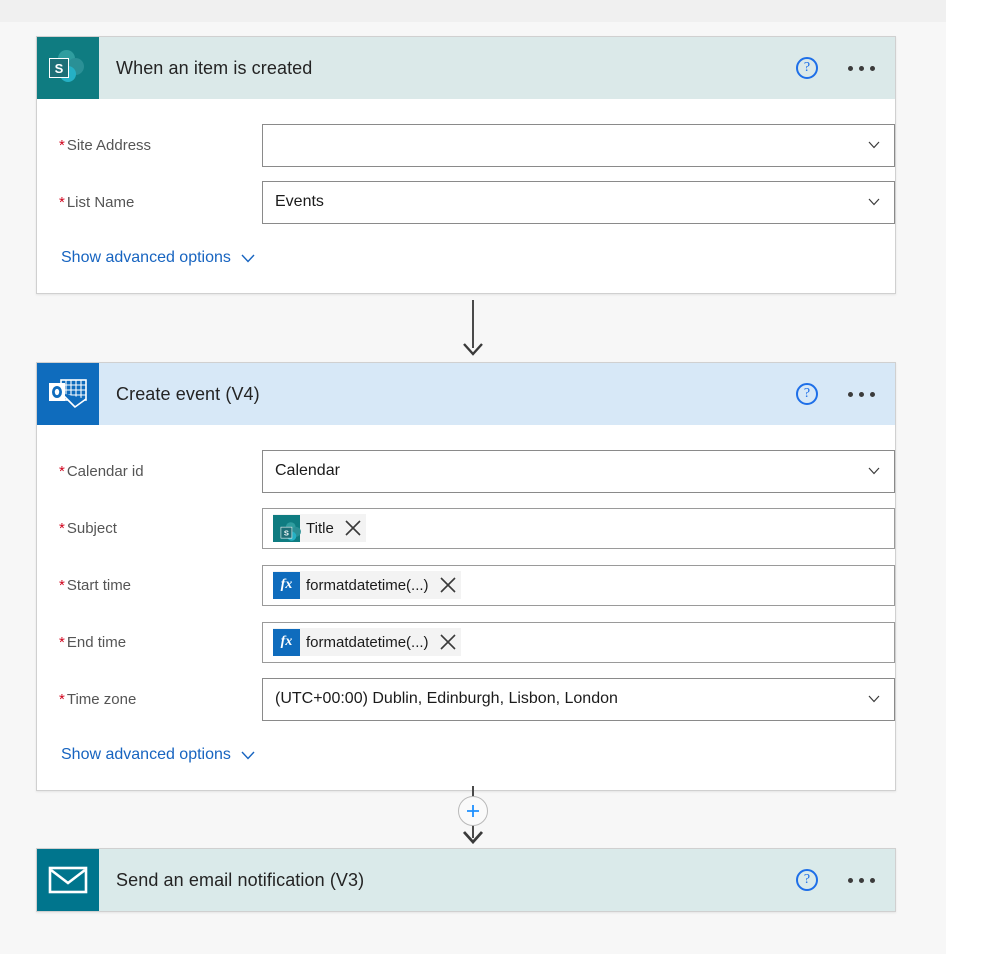 Image resolution: width=999 pixels, height=954 pixels. Describe the element at coordinates (473, 331) in the screenshot. I see `connector-trigger-to-create-event` at that location.